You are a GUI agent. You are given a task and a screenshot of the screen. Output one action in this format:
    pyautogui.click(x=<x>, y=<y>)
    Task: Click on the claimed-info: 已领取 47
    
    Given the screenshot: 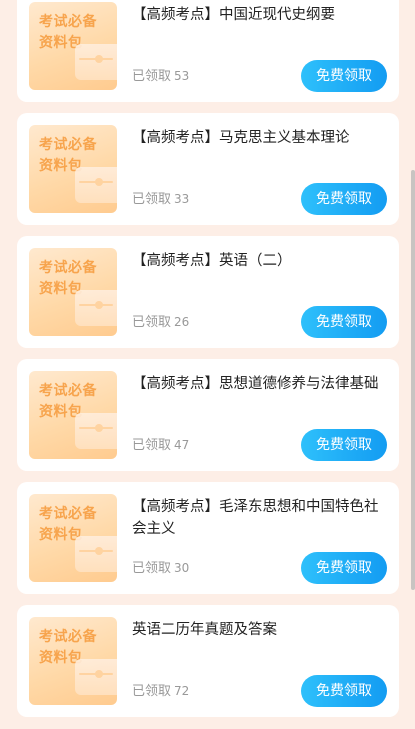 What is the action you would take?
    pyautogui.click(x=160, y=443)
    